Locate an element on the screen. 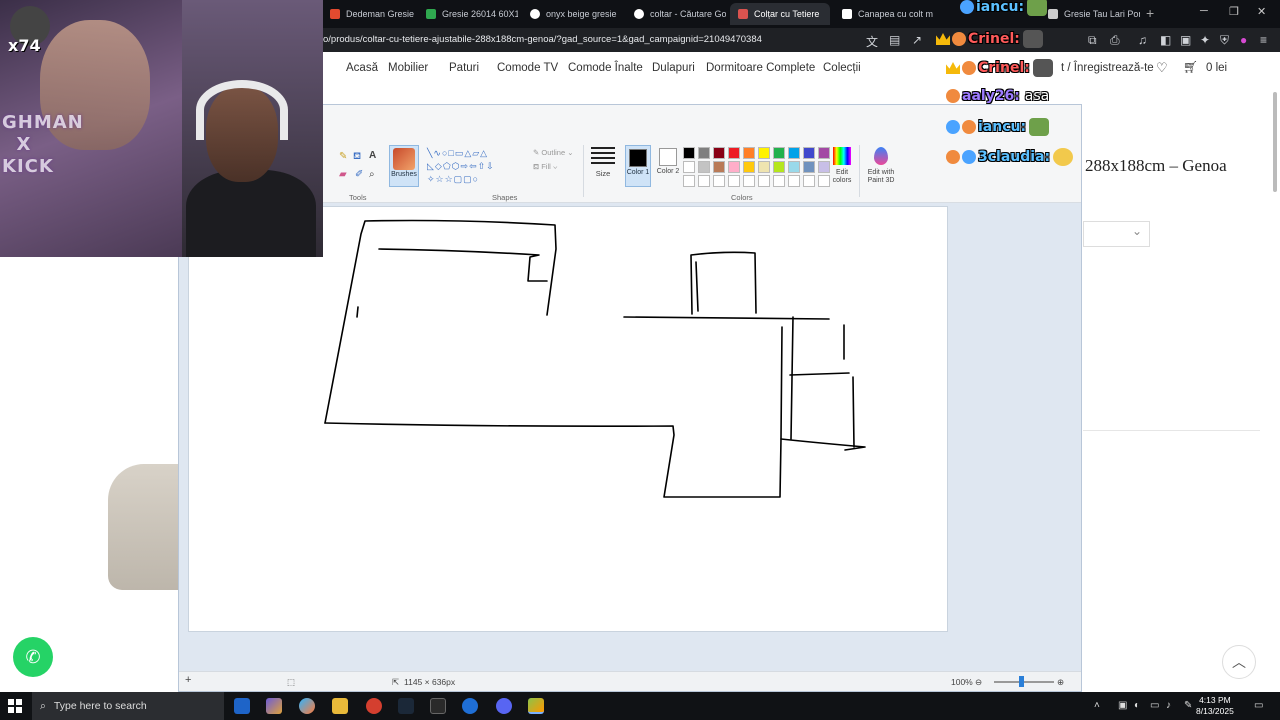 The height and width of the screenshot is (720, 1280). tab-coltar-active: Colțar cu Tetiere ✕ is located at coordinates (780, 14).